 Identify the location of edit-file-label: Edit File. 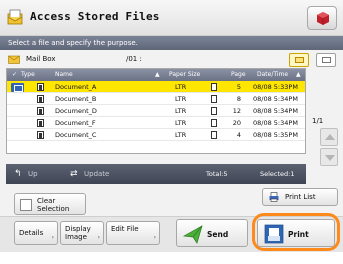
(125, 229).